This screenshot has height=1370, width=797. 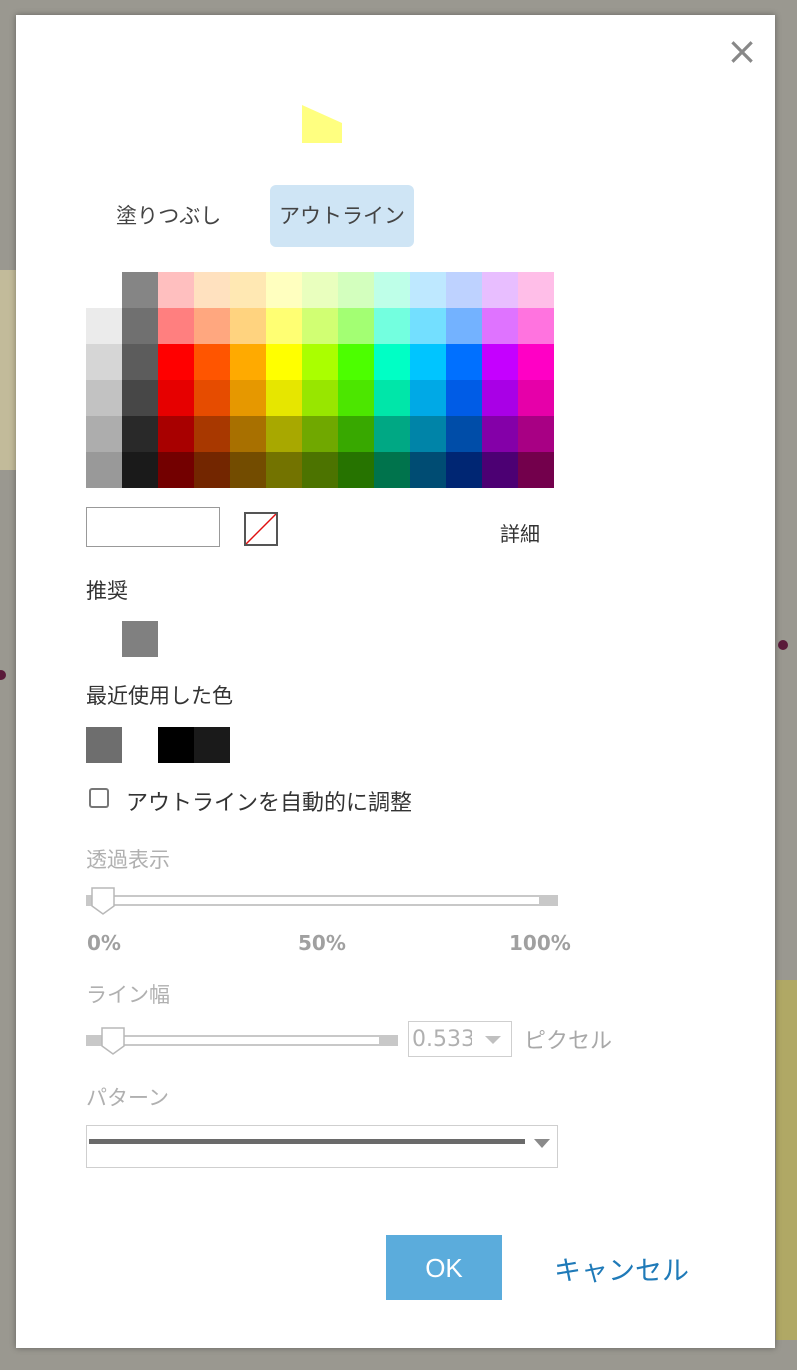 What do you see at coordinates (127, 1098) in the screenshot?
I see `pattern-label: パターン` at bounding box center [127, 1098].